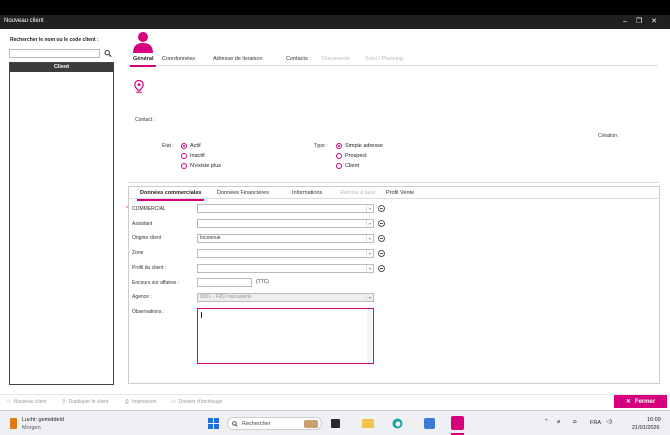 Image resolution: width=670 pixels, height=435 pixels. I want to click on action-label: Impression, so click(144, 402).